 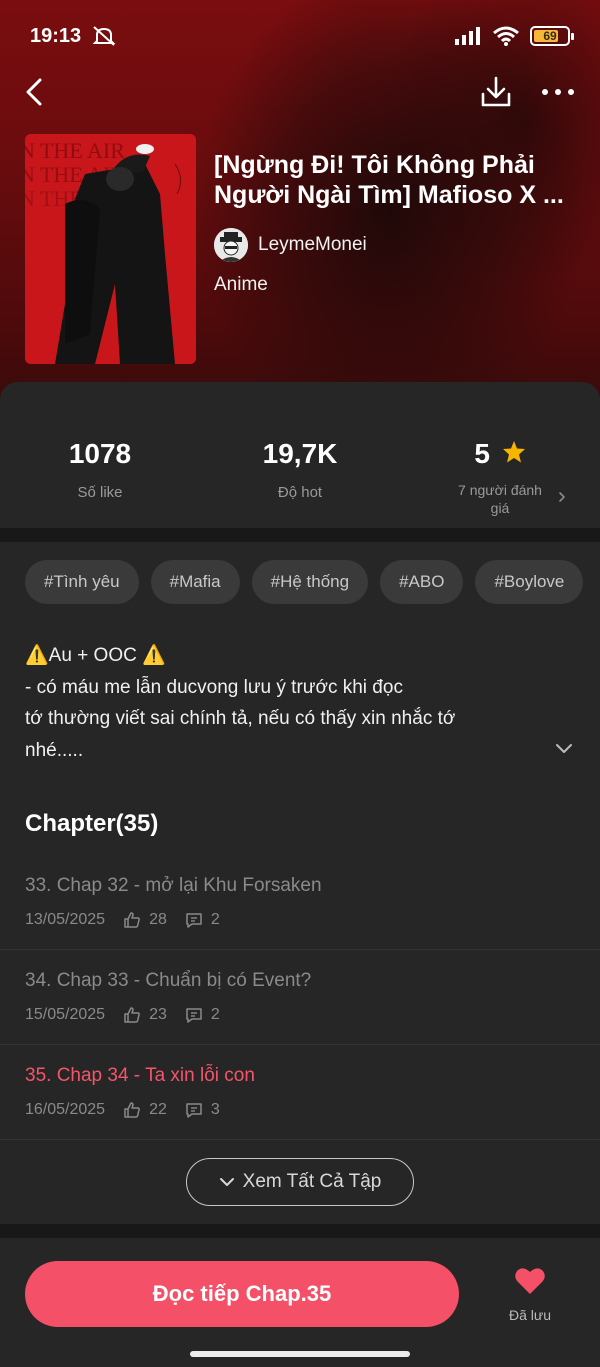 What do you see at coordinates (558, 92) in the screenshot?
I see `more-options-icon` at bounding box center [558, 92].